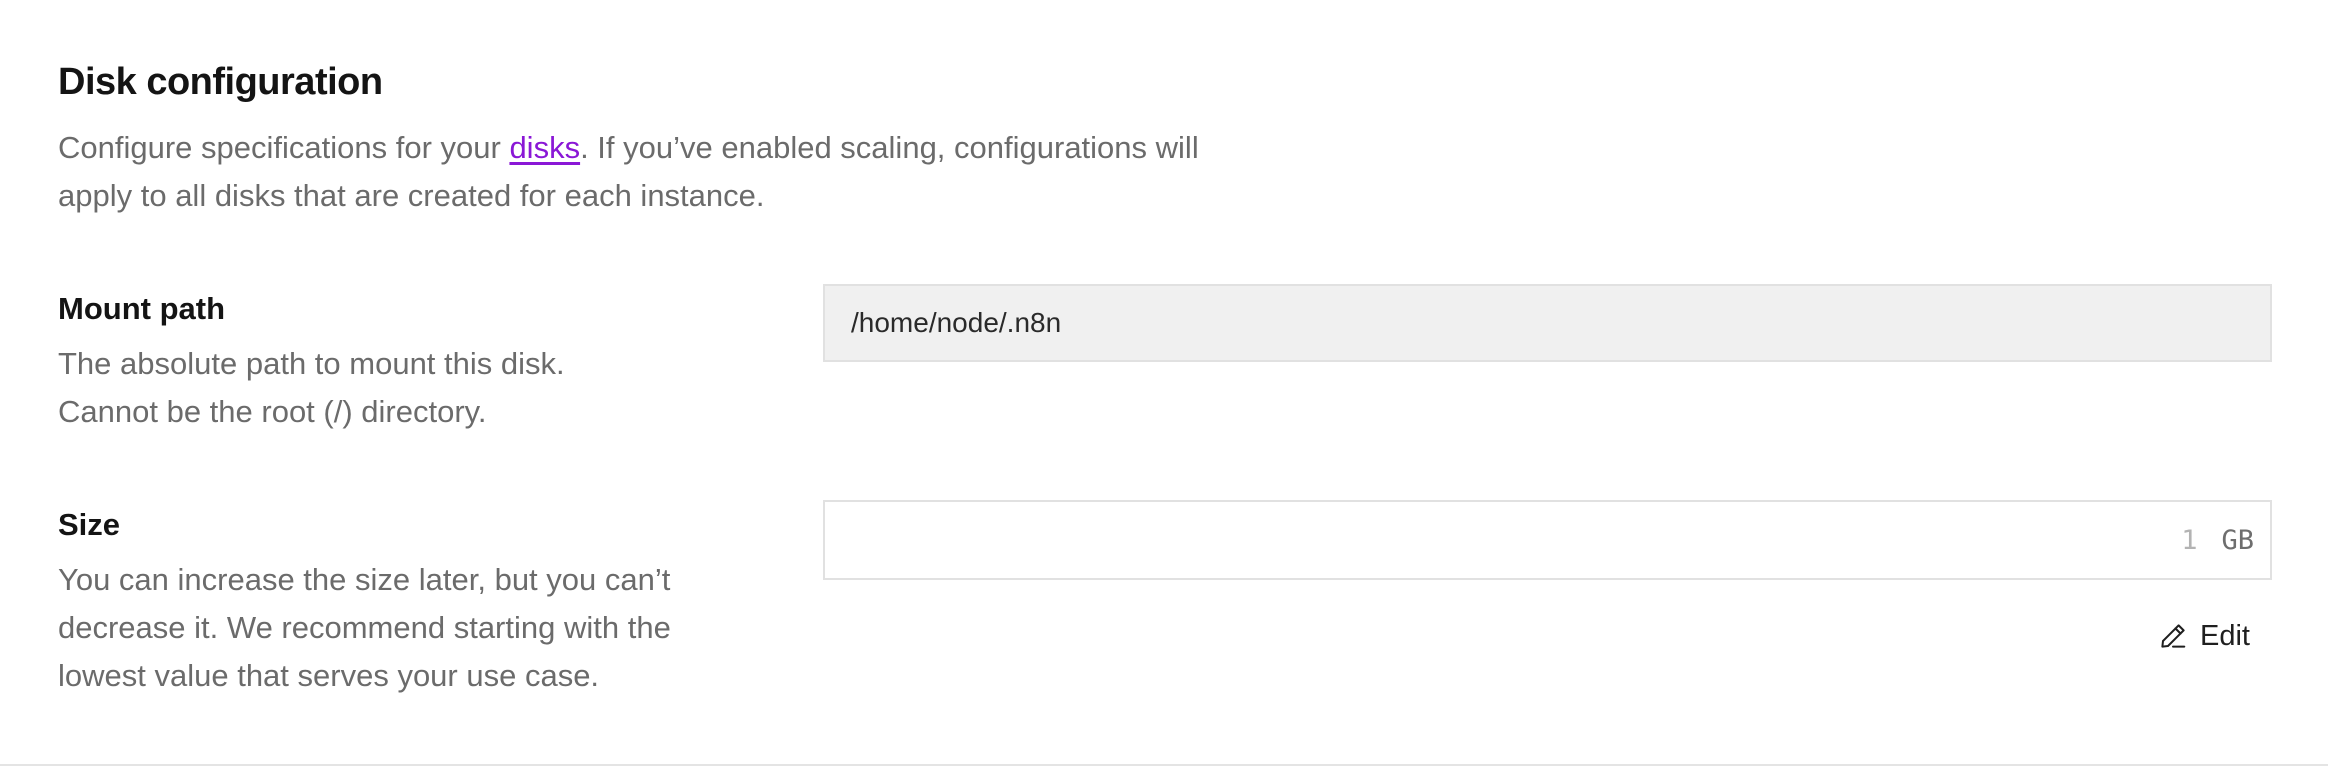 This screenshot has width=2328, height=766. Describe the element at coordinates (956, 322) in the screenshot. I see `mount-path-value: /home/node/.n8n` at that location.